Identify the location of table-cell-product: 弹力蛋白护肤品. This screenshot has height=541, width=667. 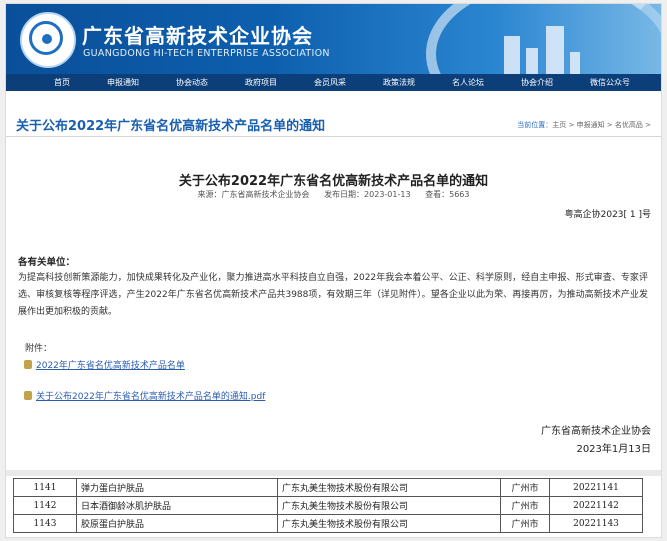
(177, 487).